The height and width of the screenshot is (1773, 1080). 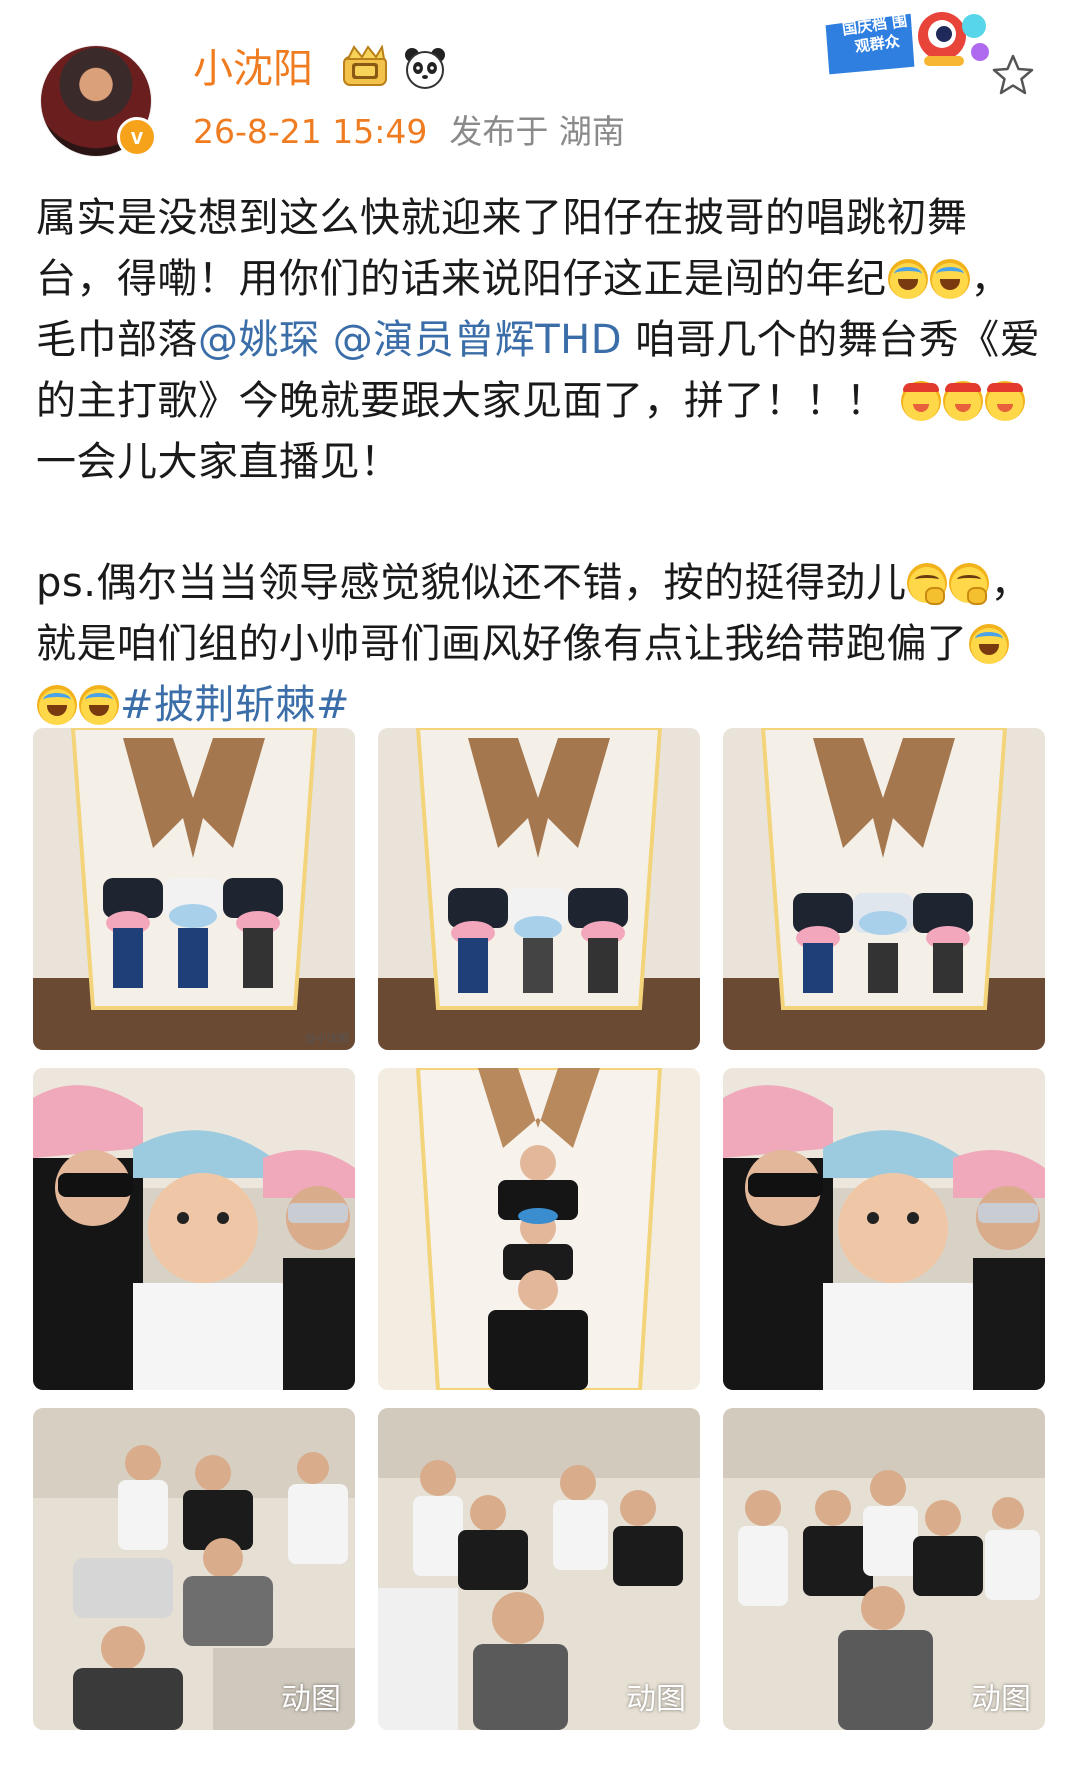 I want to click on post-time: 26-8-21 15:49, so click(x=310, y=131).